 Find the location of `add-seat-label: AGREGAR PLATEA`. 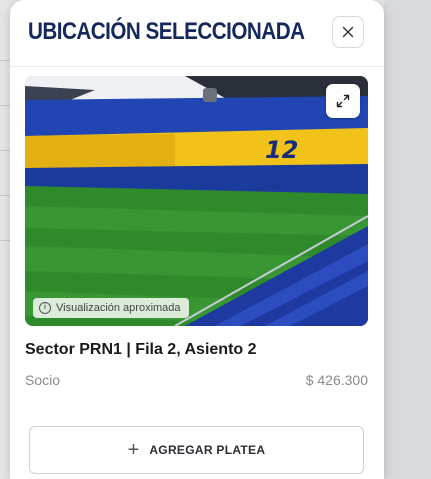

add-seat-label: AGREGAR PLATEA is located at coordinates (207, 450).